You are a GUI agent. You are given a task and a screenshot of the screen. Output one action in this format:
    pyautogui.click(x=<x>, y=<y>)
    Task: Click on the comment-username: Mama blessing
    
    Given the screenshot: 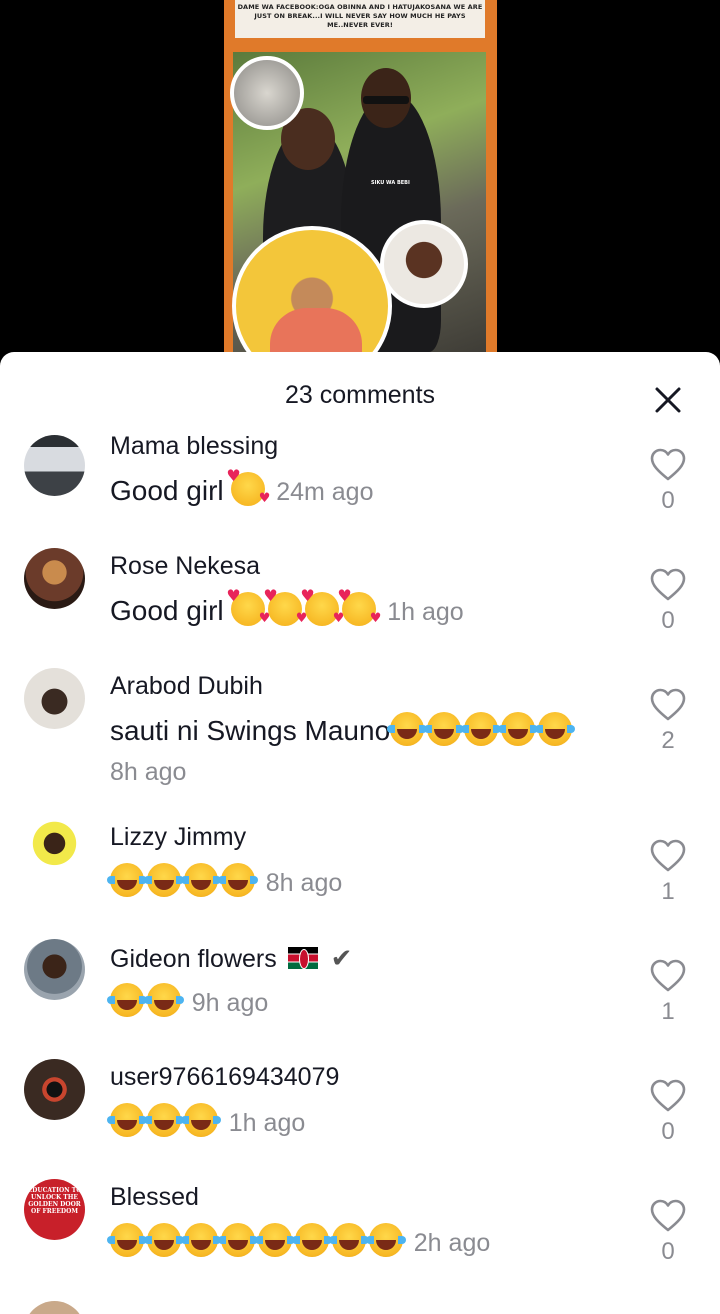 What is the action you would take?
    pyautogui.click(x=194, y=446)
    